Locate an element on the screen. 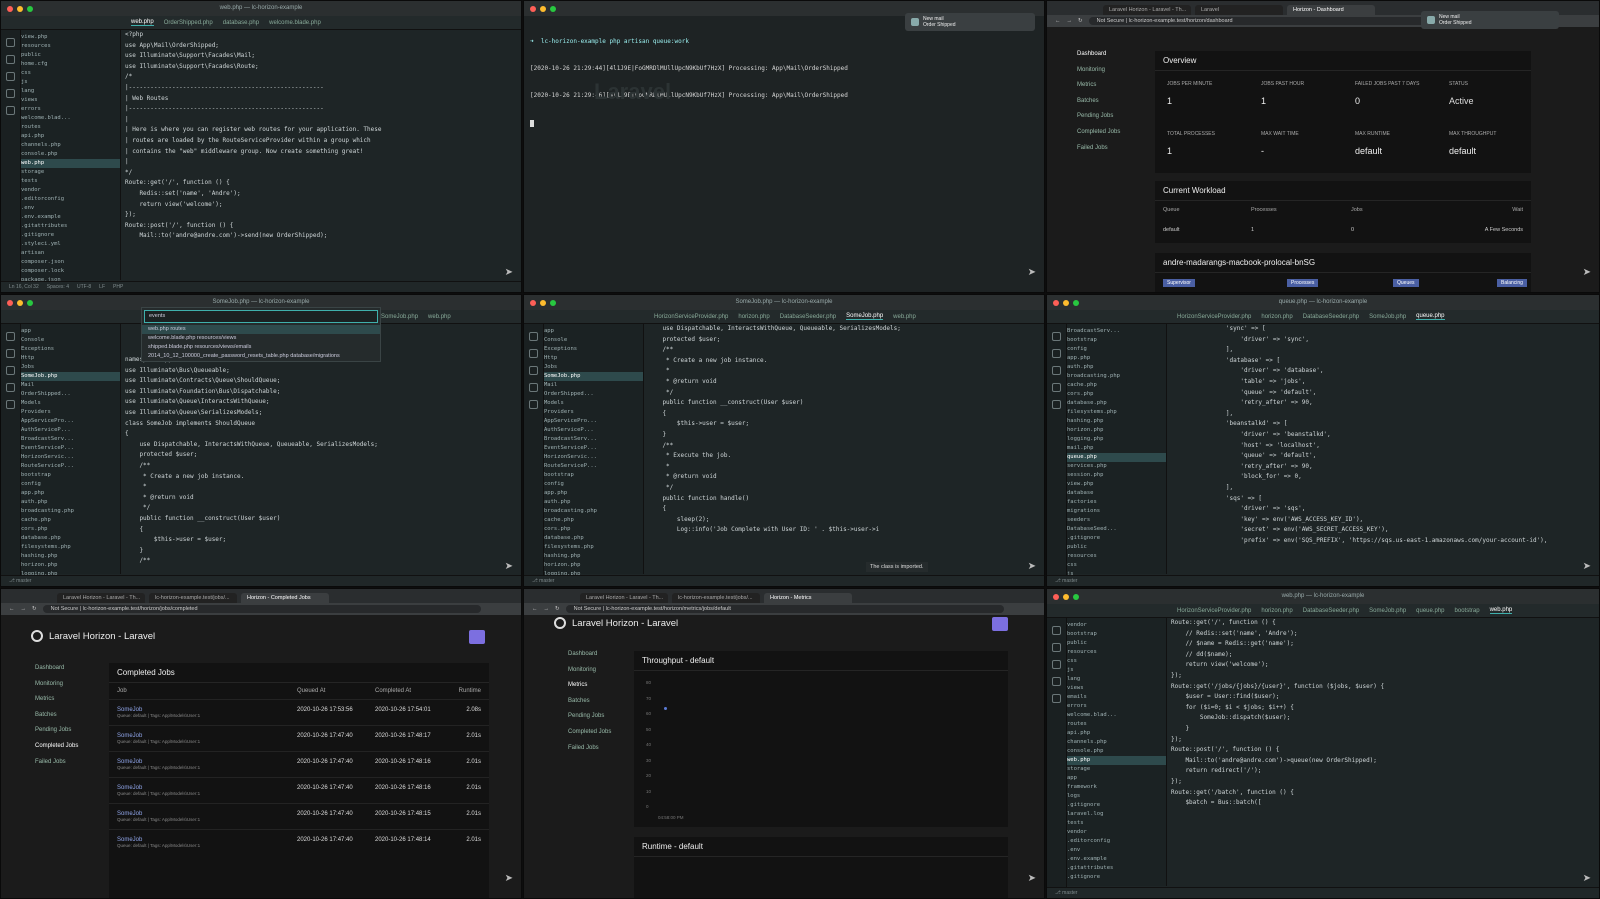 The height and width of the screenshot is (899, 1600). back-icon: ← is located at coordinates (1058, 21).